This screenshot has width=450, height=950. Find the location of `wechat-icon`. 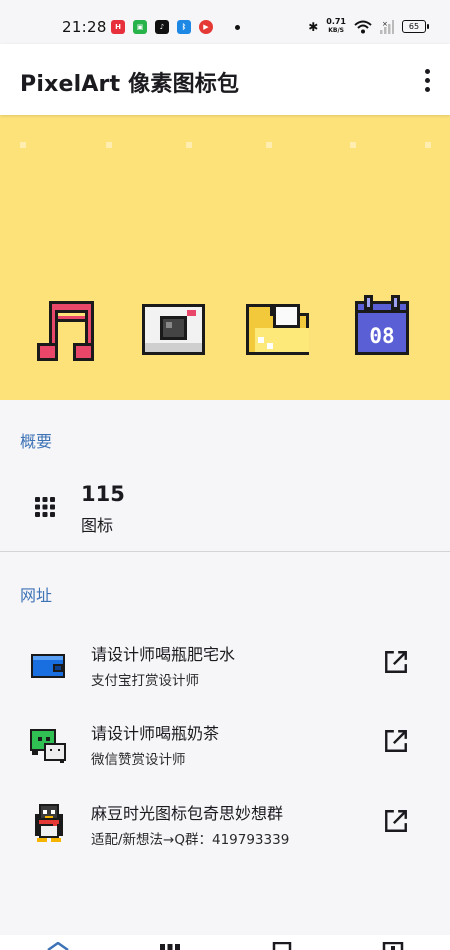

wechat-icon is located at coordinates (48, 746).